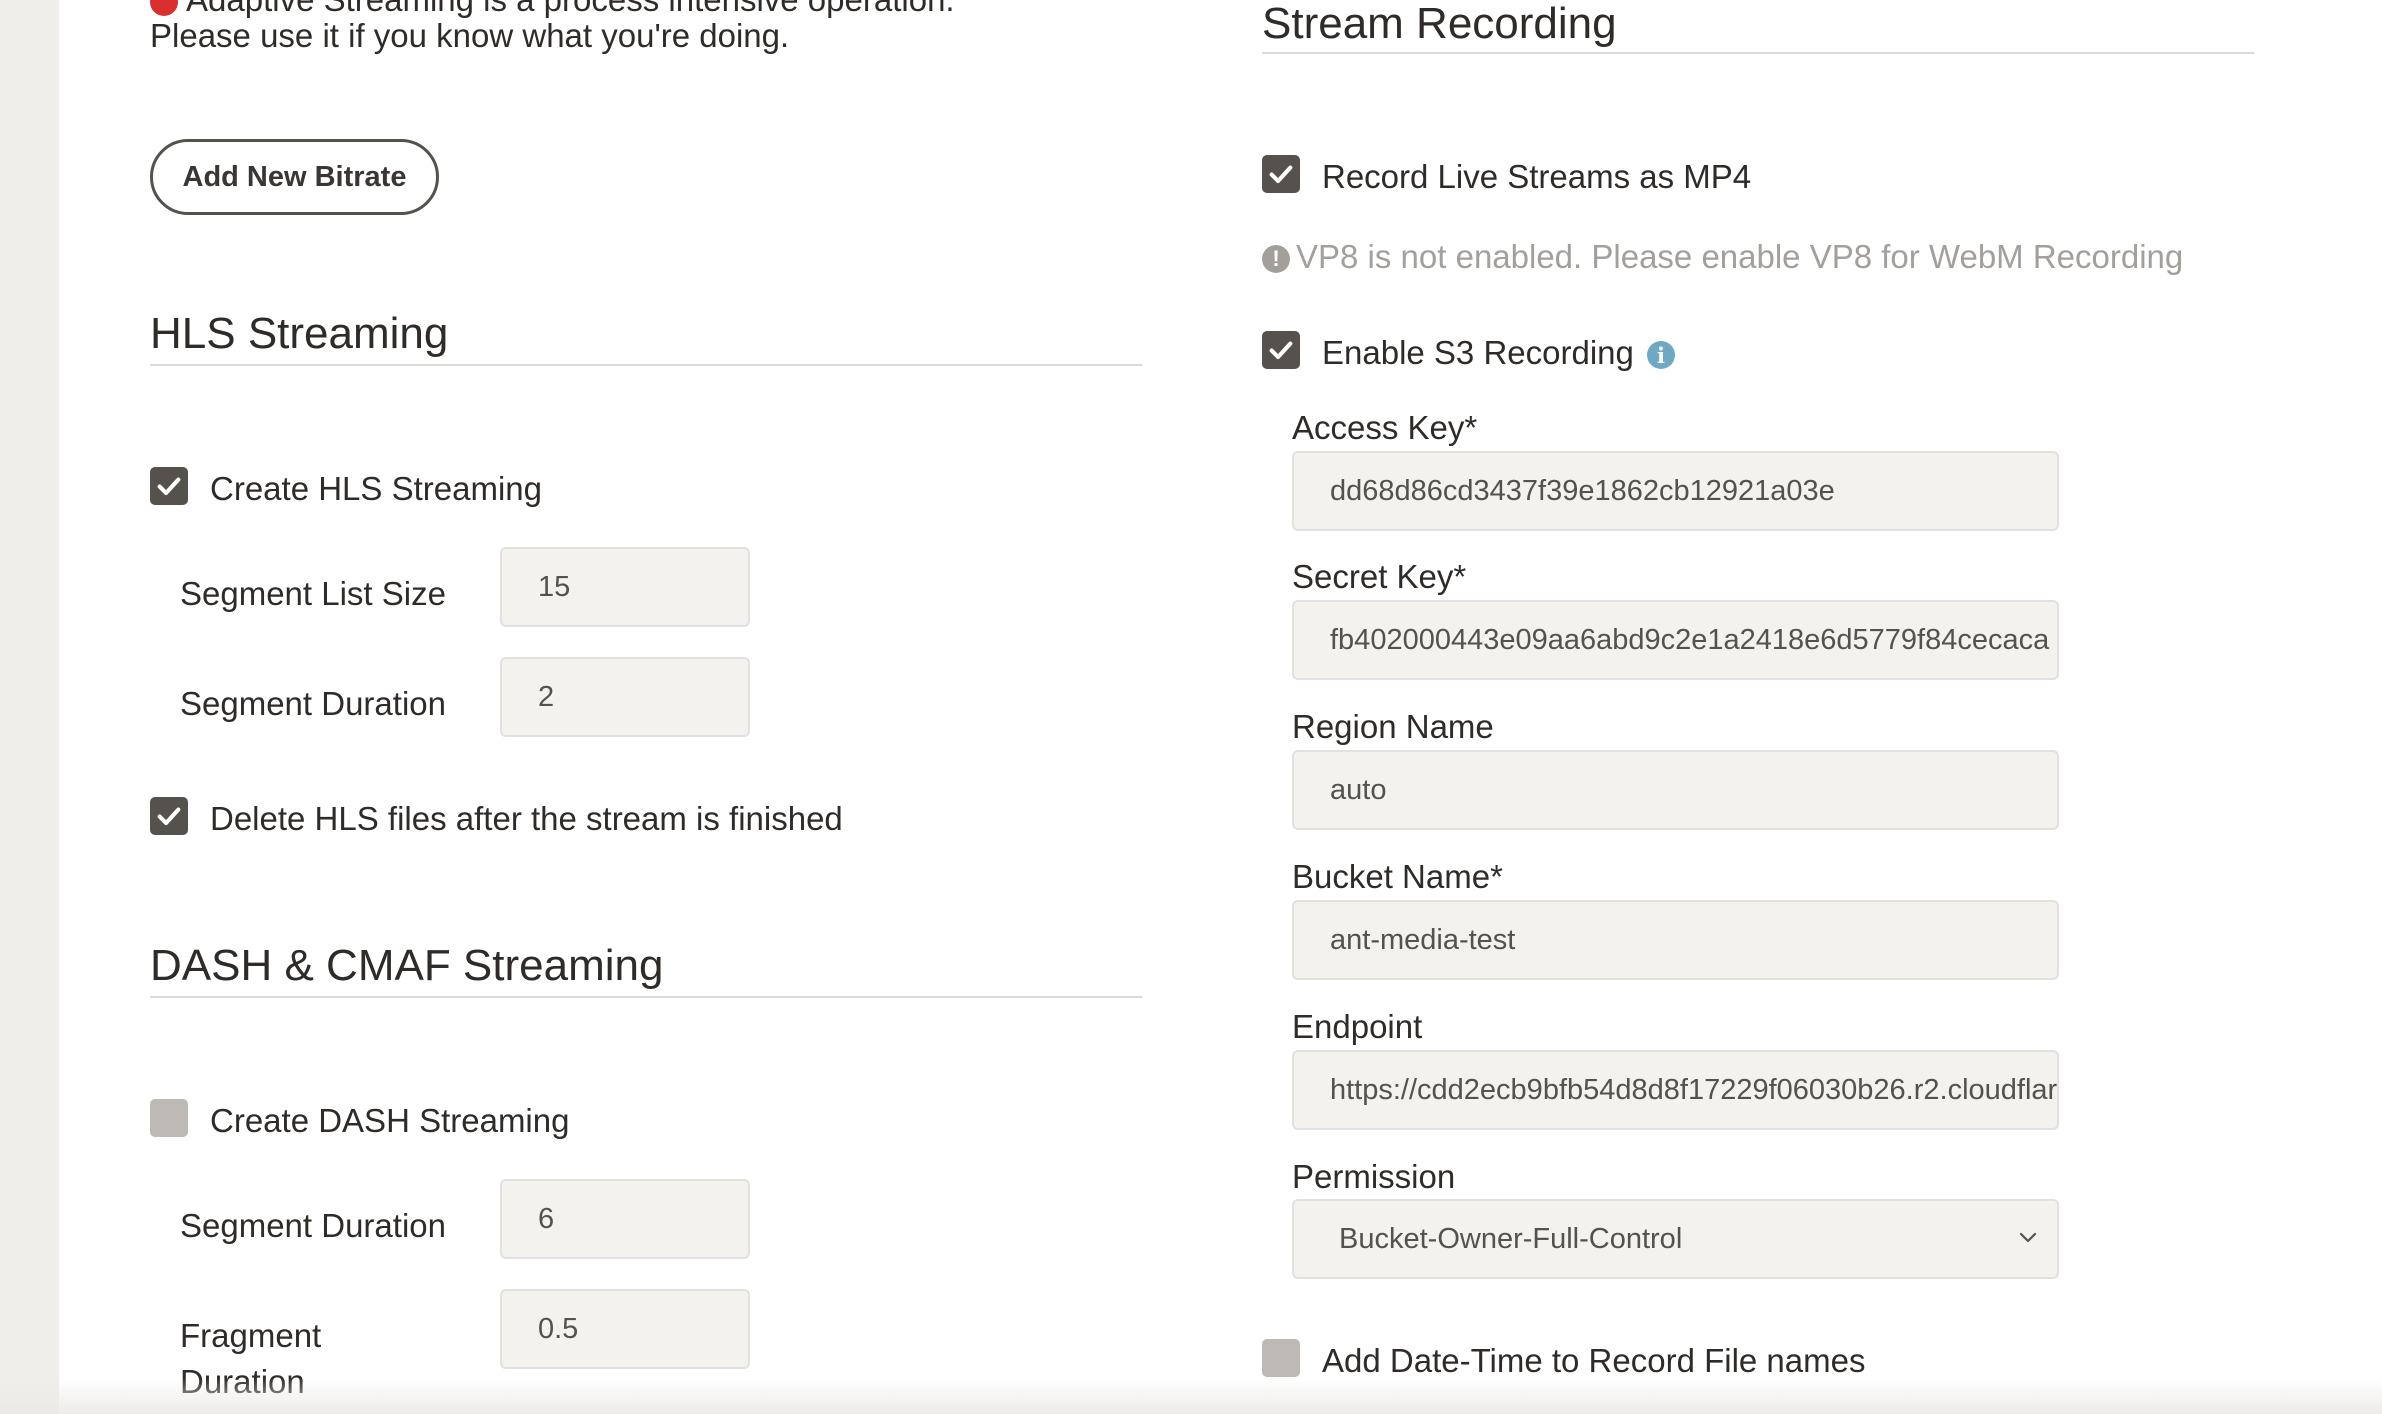 Image resolution: width=2382 pixels, height=1414 pixels. What do you see at coordinates (1675, 790) in the screenshot?
I see `region-name-input: auto` at bounding box center [1675, 790].